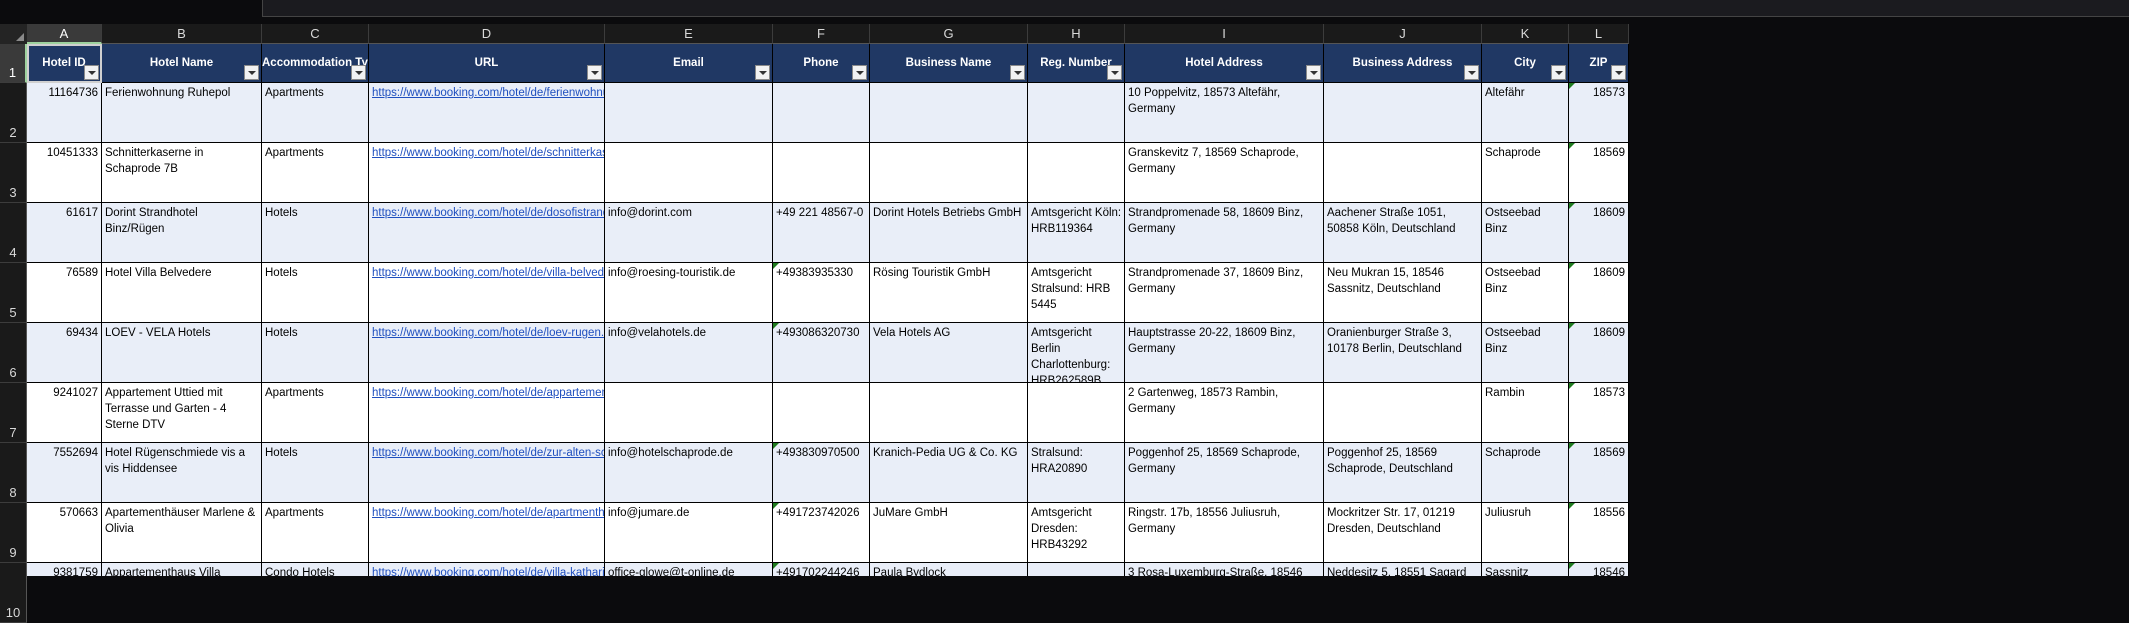  I want to click on row-number-2: 2, so click(13, 113).